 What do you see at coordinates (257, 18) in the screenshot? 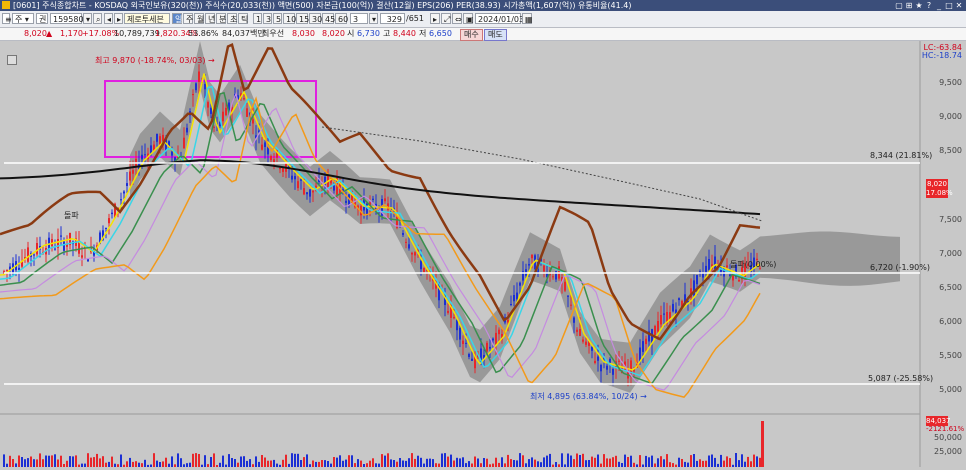
I see `minute-1-button: 1` at bounding box center [257, 18].